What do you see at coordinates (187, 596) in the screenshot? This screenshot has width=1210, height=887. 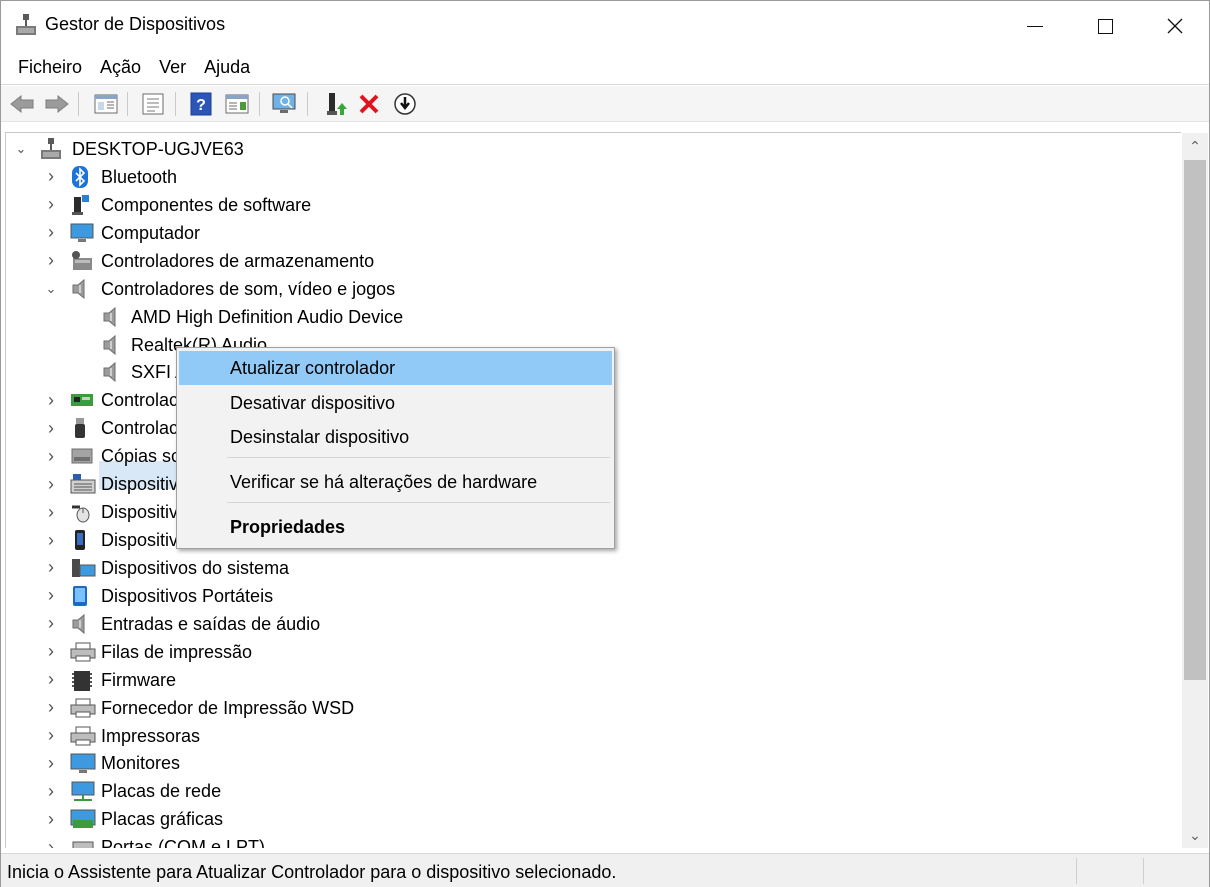 I see `tree-item-label: Dispositivos Portáteis` at bounding box center [187, 596].